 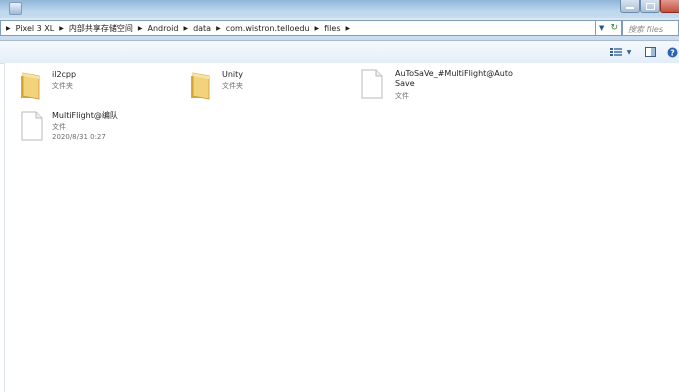 What do you see at coordinates (64, 74) in the screenshot?
I see `item-name: il2cpp` at bounding box center [64, 74].